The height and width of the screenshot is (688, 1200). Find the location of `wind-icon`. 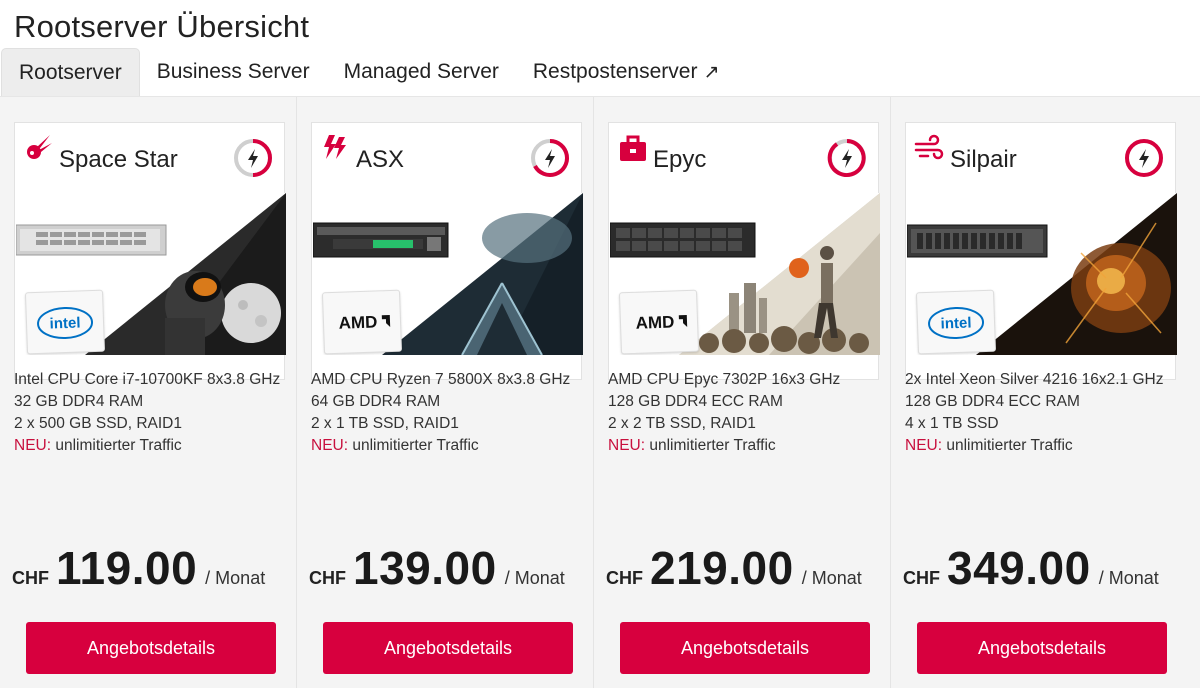

wind-icon is located at coordinates (929, 147).